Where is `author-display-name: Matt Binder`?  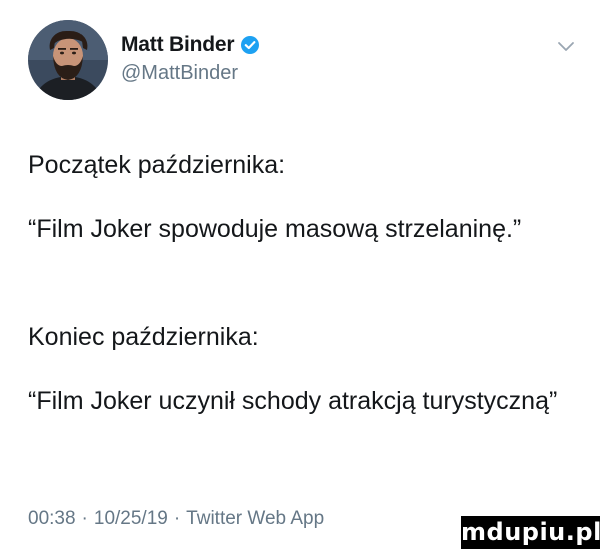
author-display-name: Matt Binder is located at coordinates (178, 45).